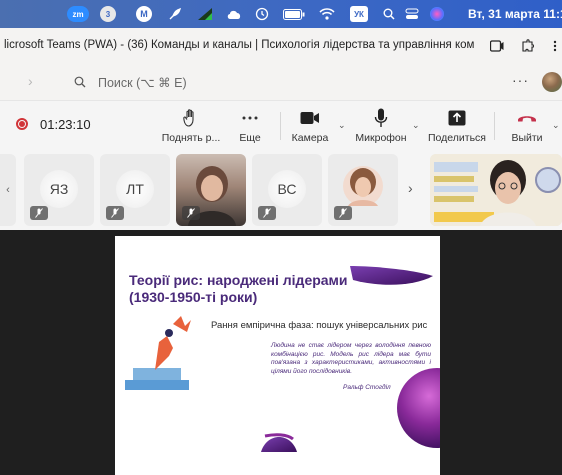 The height and width of the screenshot is (475, 562). Describe the element at coordinates (281, 14) in the screenshot. I see `macos-menu-bar: zm 3 M УК Вт, 31 марта 11:10` at that location.